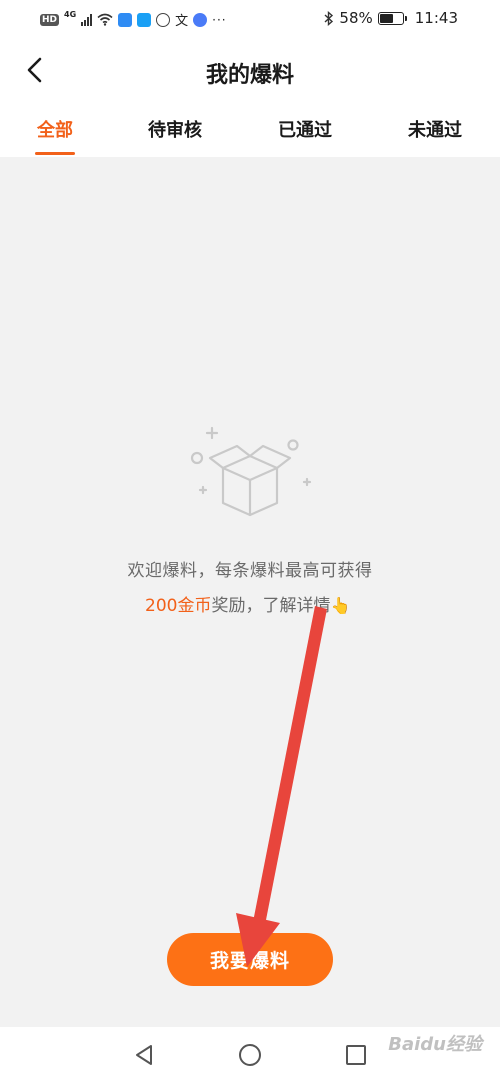  What do you see at coordinates (55, 153) in the screenshot?
I see `active-tab-indicator` at bounding box center [55, 153].